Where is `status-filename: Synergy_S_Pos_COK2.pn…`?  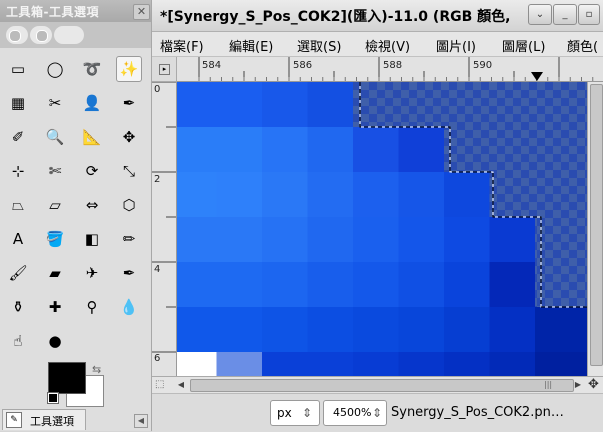 status-filename: Synergy_S_Pos_COK2.pn… is located at coordinates (477, 412).